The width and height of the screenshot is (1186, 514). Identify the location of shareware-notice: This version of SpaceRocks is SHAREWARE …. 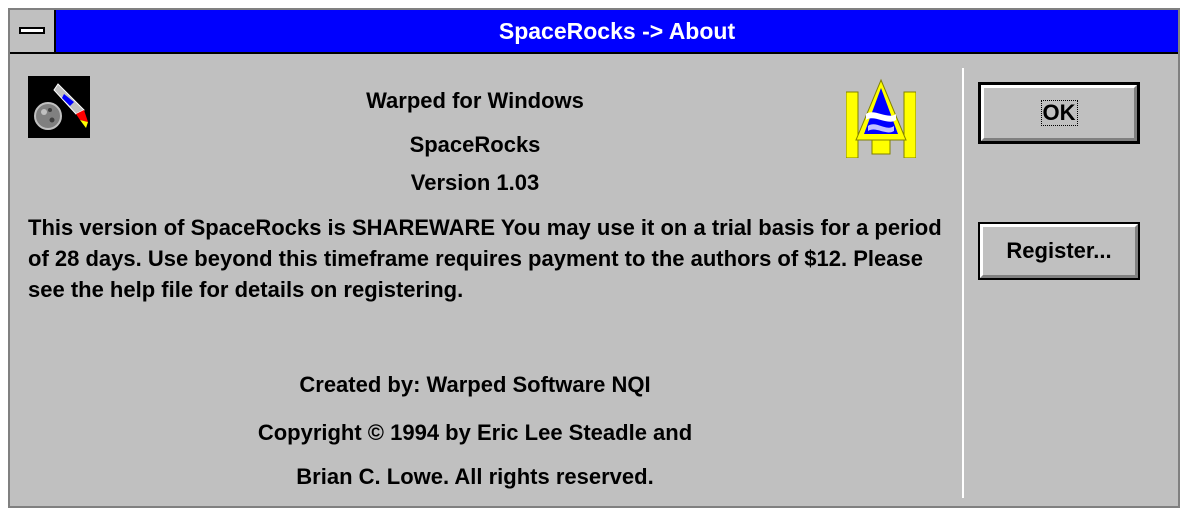
(485, 258).